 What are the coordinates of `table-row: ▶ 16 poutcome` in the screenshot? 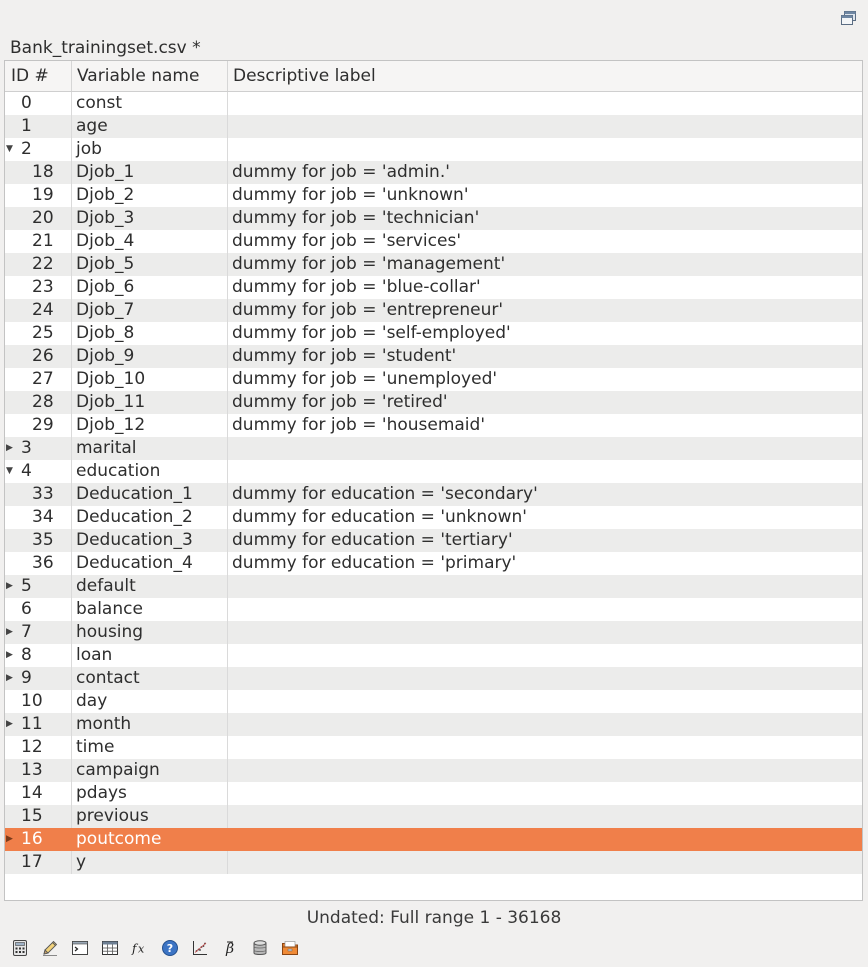 It's located at (433, 839).